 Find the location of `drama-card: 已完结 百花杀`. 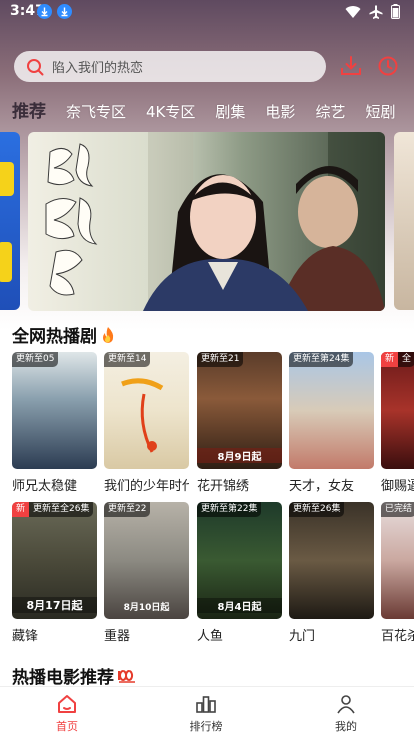

drama-card: 已完结 百花杀 is located at coordinates (397, 573).